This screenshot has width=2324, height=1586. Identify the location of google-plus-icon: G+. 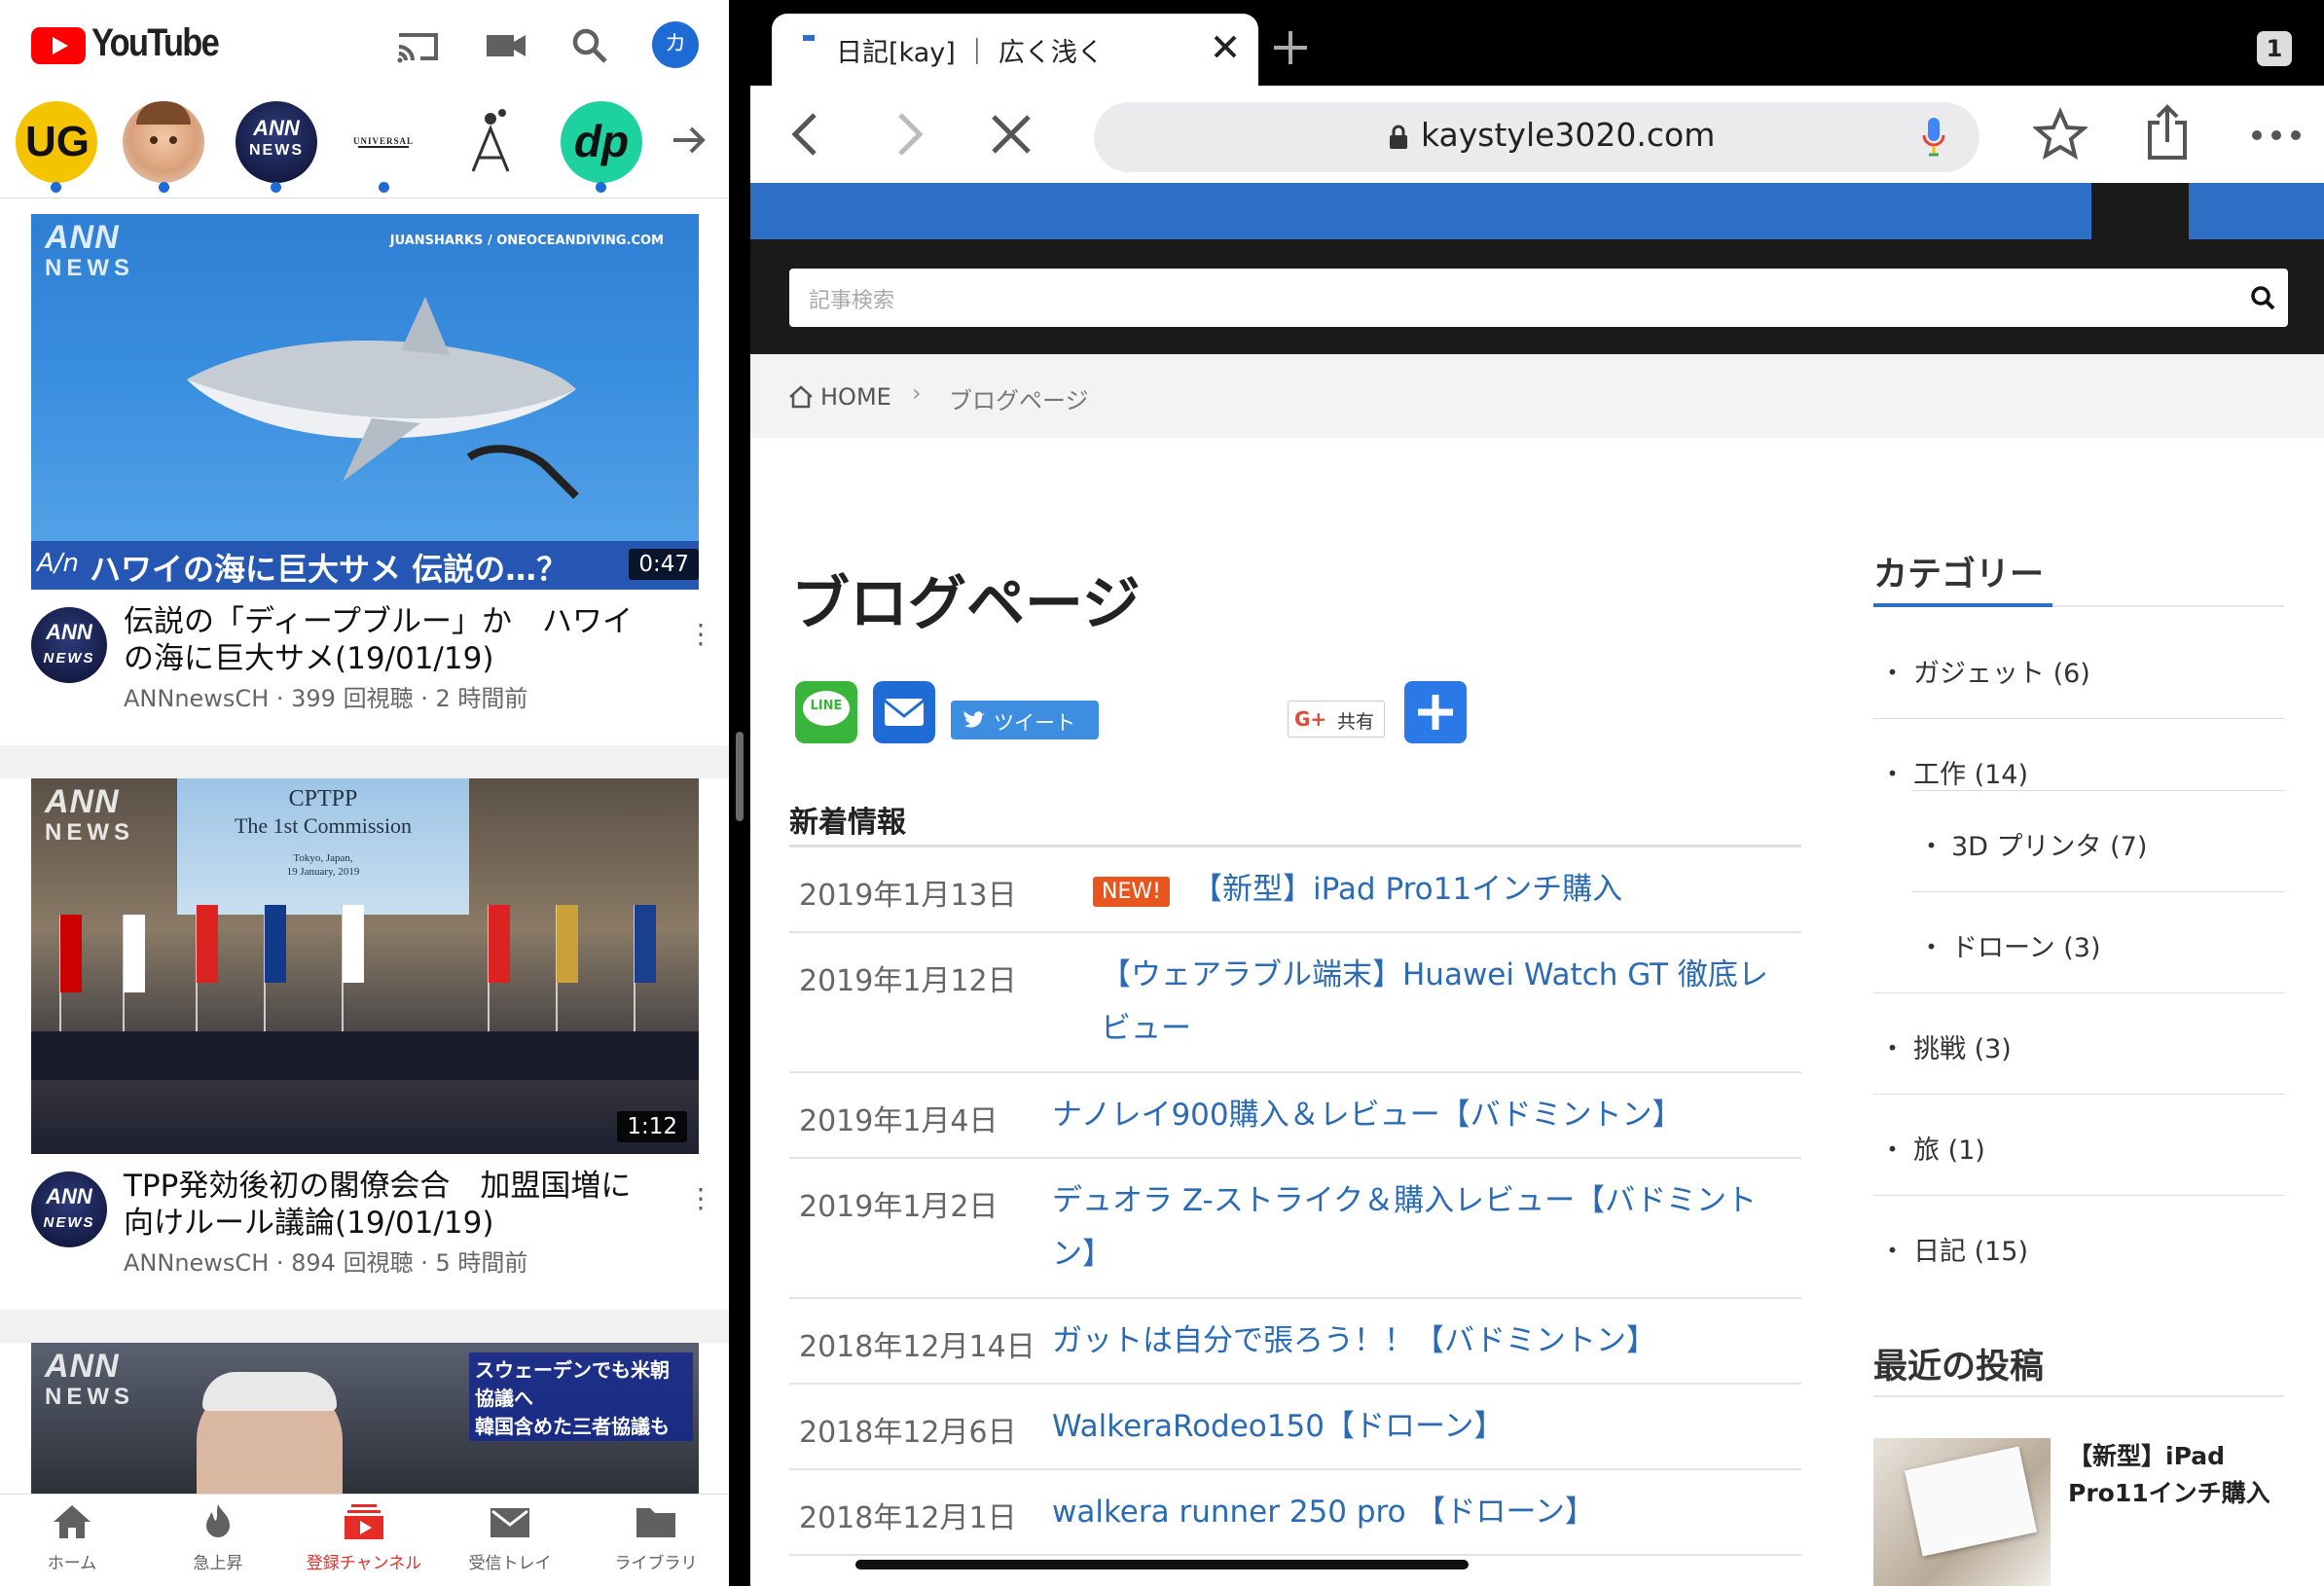
(1310, 719).